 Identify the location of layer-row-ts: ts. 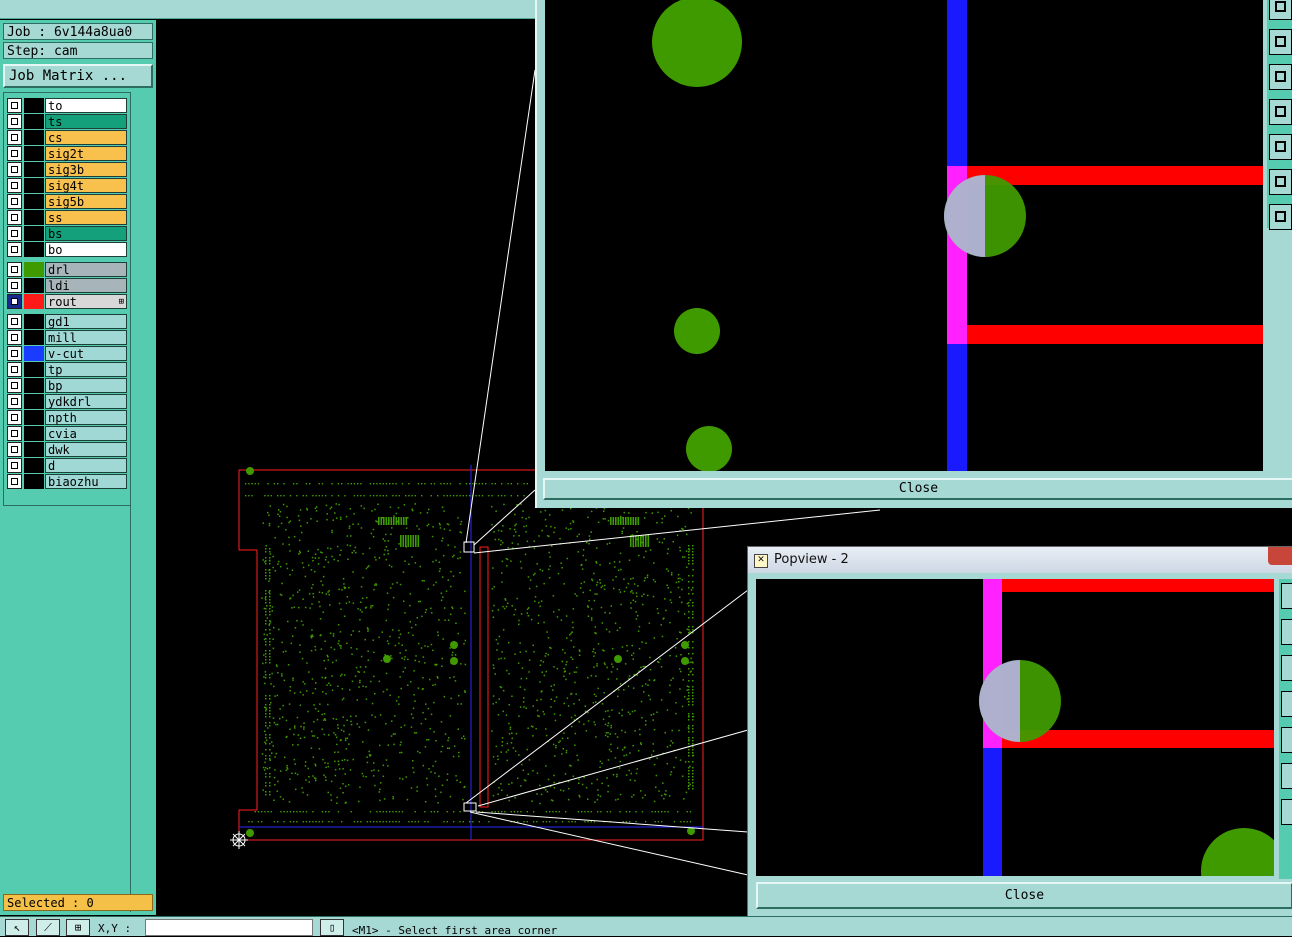
(67, 121).